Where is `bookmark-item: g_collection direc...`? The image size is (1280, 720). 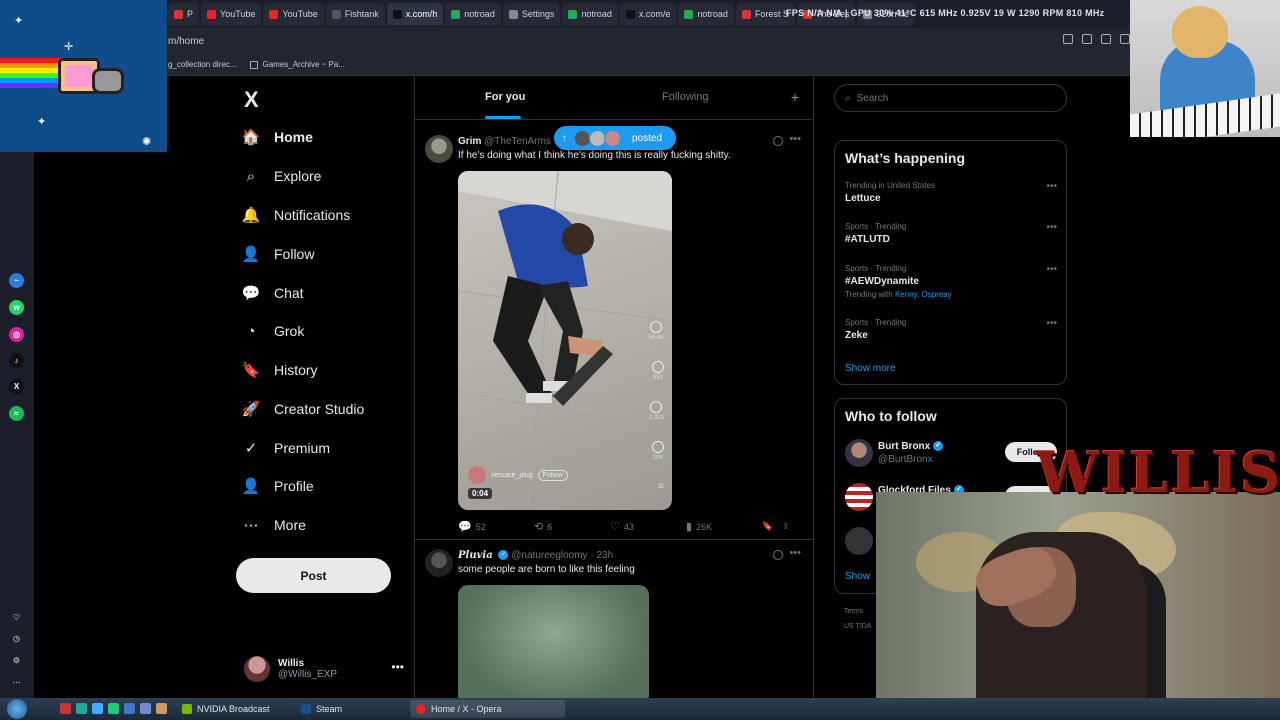
bookmark-item: g_collection direc... is located at coordinates (202, 64).